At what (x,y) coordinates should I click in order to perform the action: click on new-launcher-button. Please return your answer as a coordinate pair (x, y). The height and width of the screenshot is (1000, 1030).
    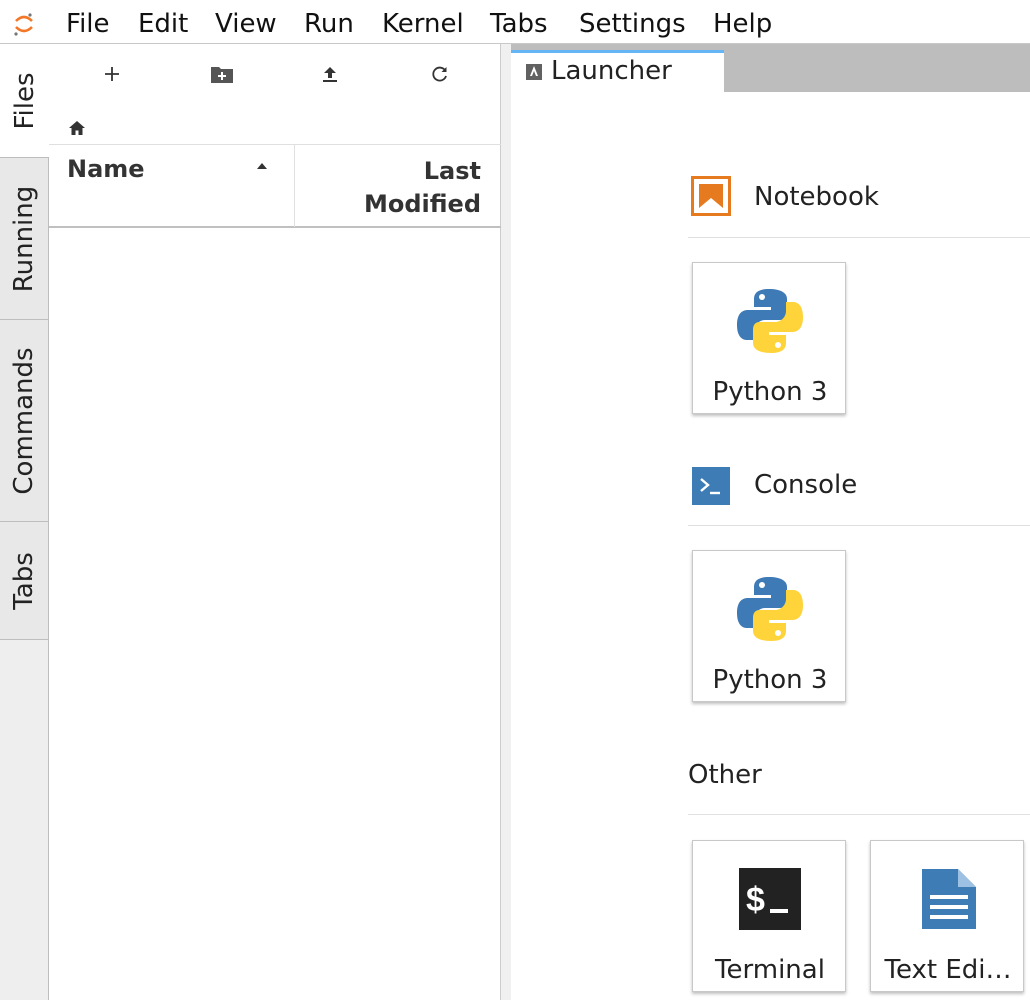
    Looking at the image, I should click on (112, 74).